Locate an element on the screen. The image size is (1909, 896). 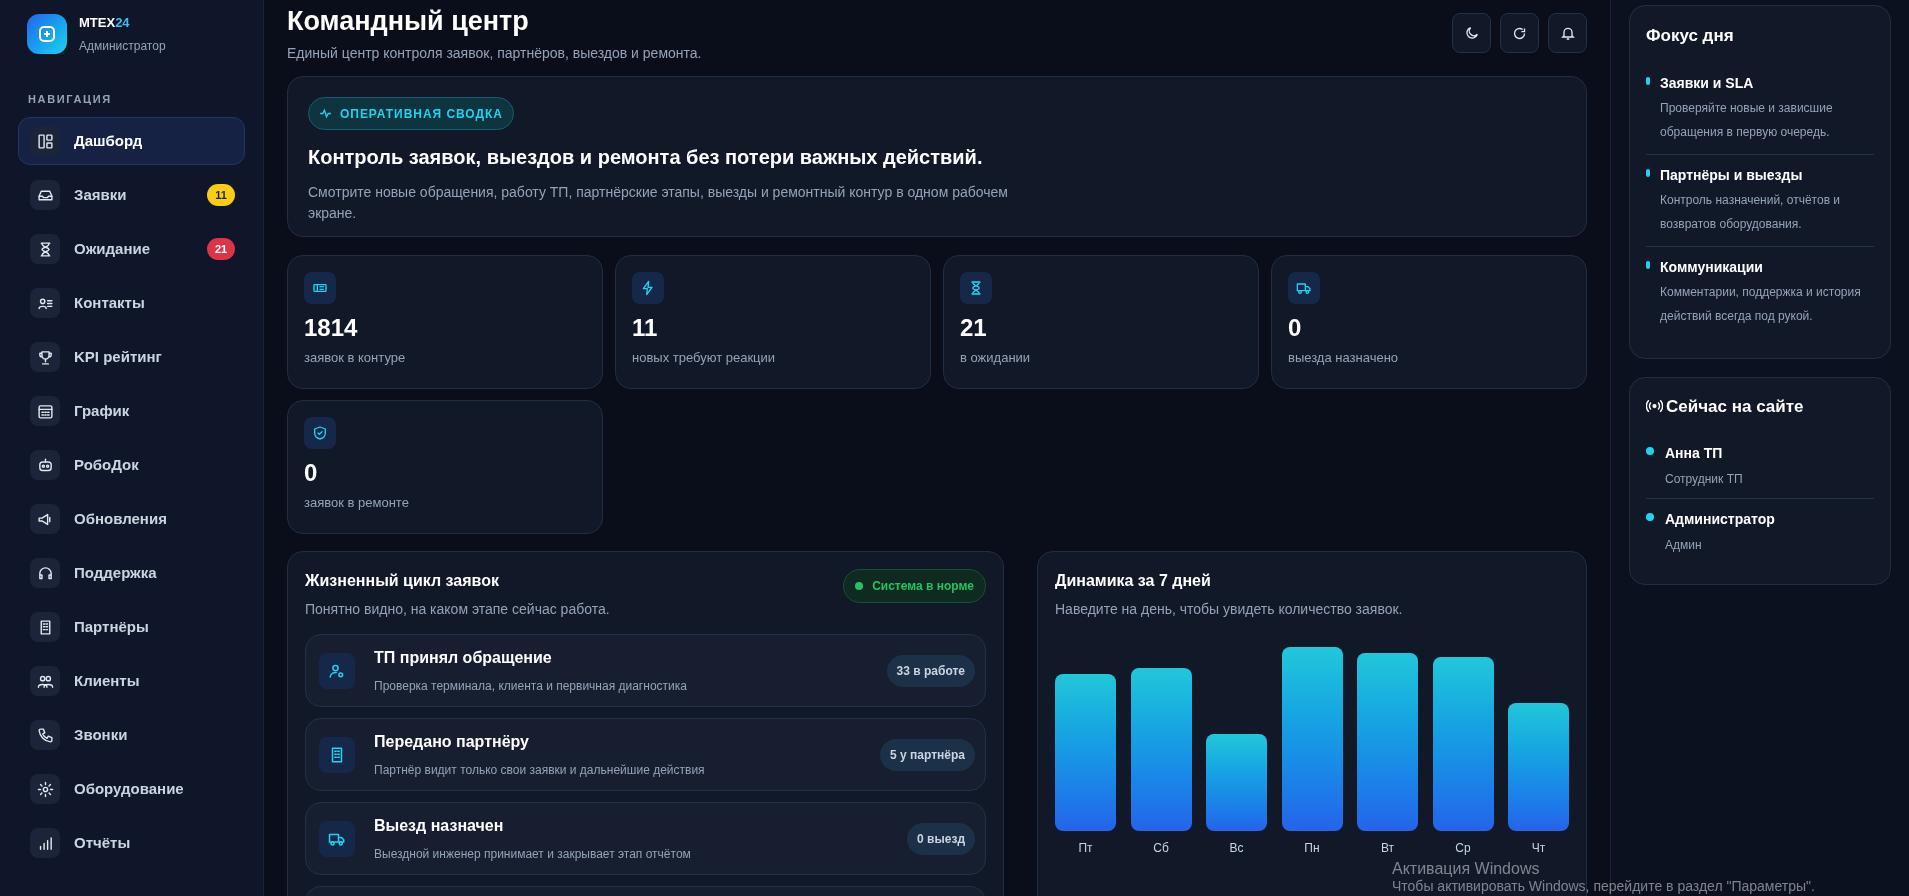
hero-text: Смотрите новые обращения, работу ТП, партнёрские этапы, выезды и ремонтный контур в одном рабочем экране. is located at coordinates (658, 203).